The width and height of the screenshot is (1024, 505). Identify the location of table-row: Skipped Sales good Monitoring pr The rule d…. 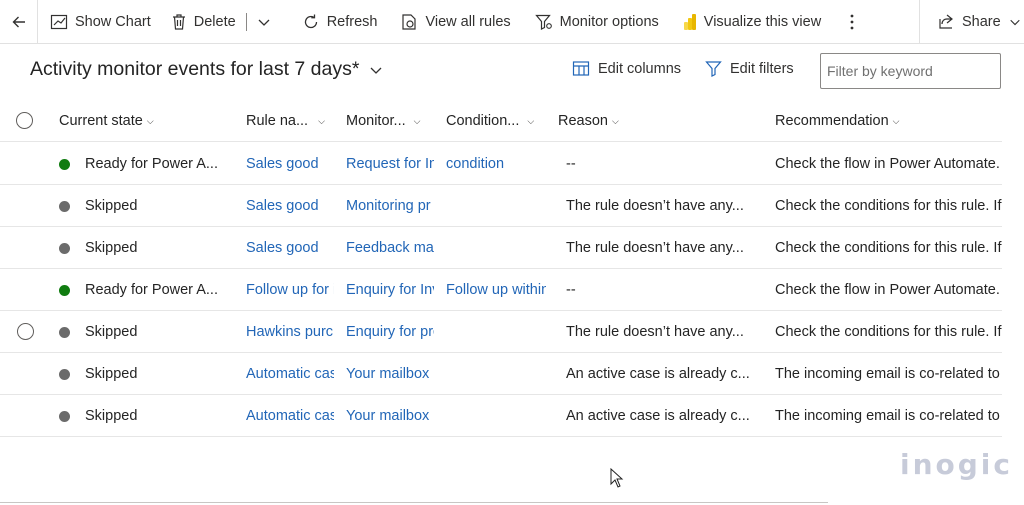
(501, 206).